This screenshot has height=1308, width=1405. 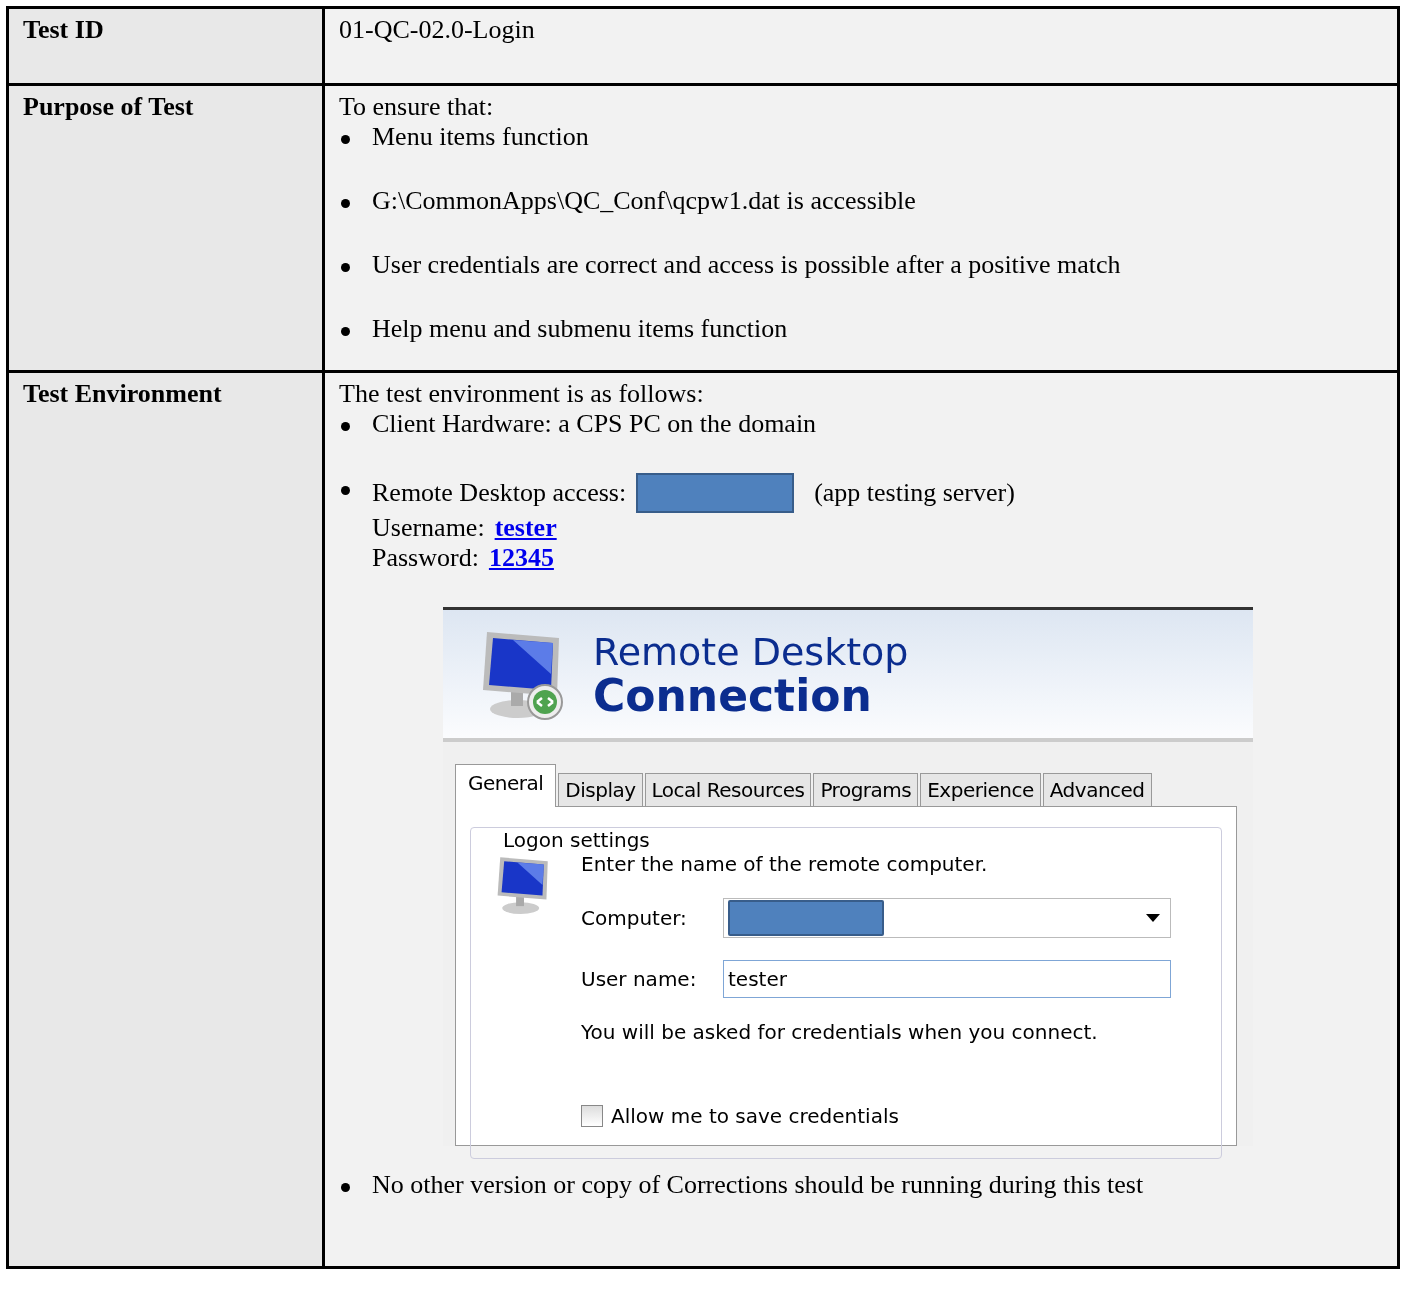 I want to click on computer-dropdown, so click(x=947, y=918).